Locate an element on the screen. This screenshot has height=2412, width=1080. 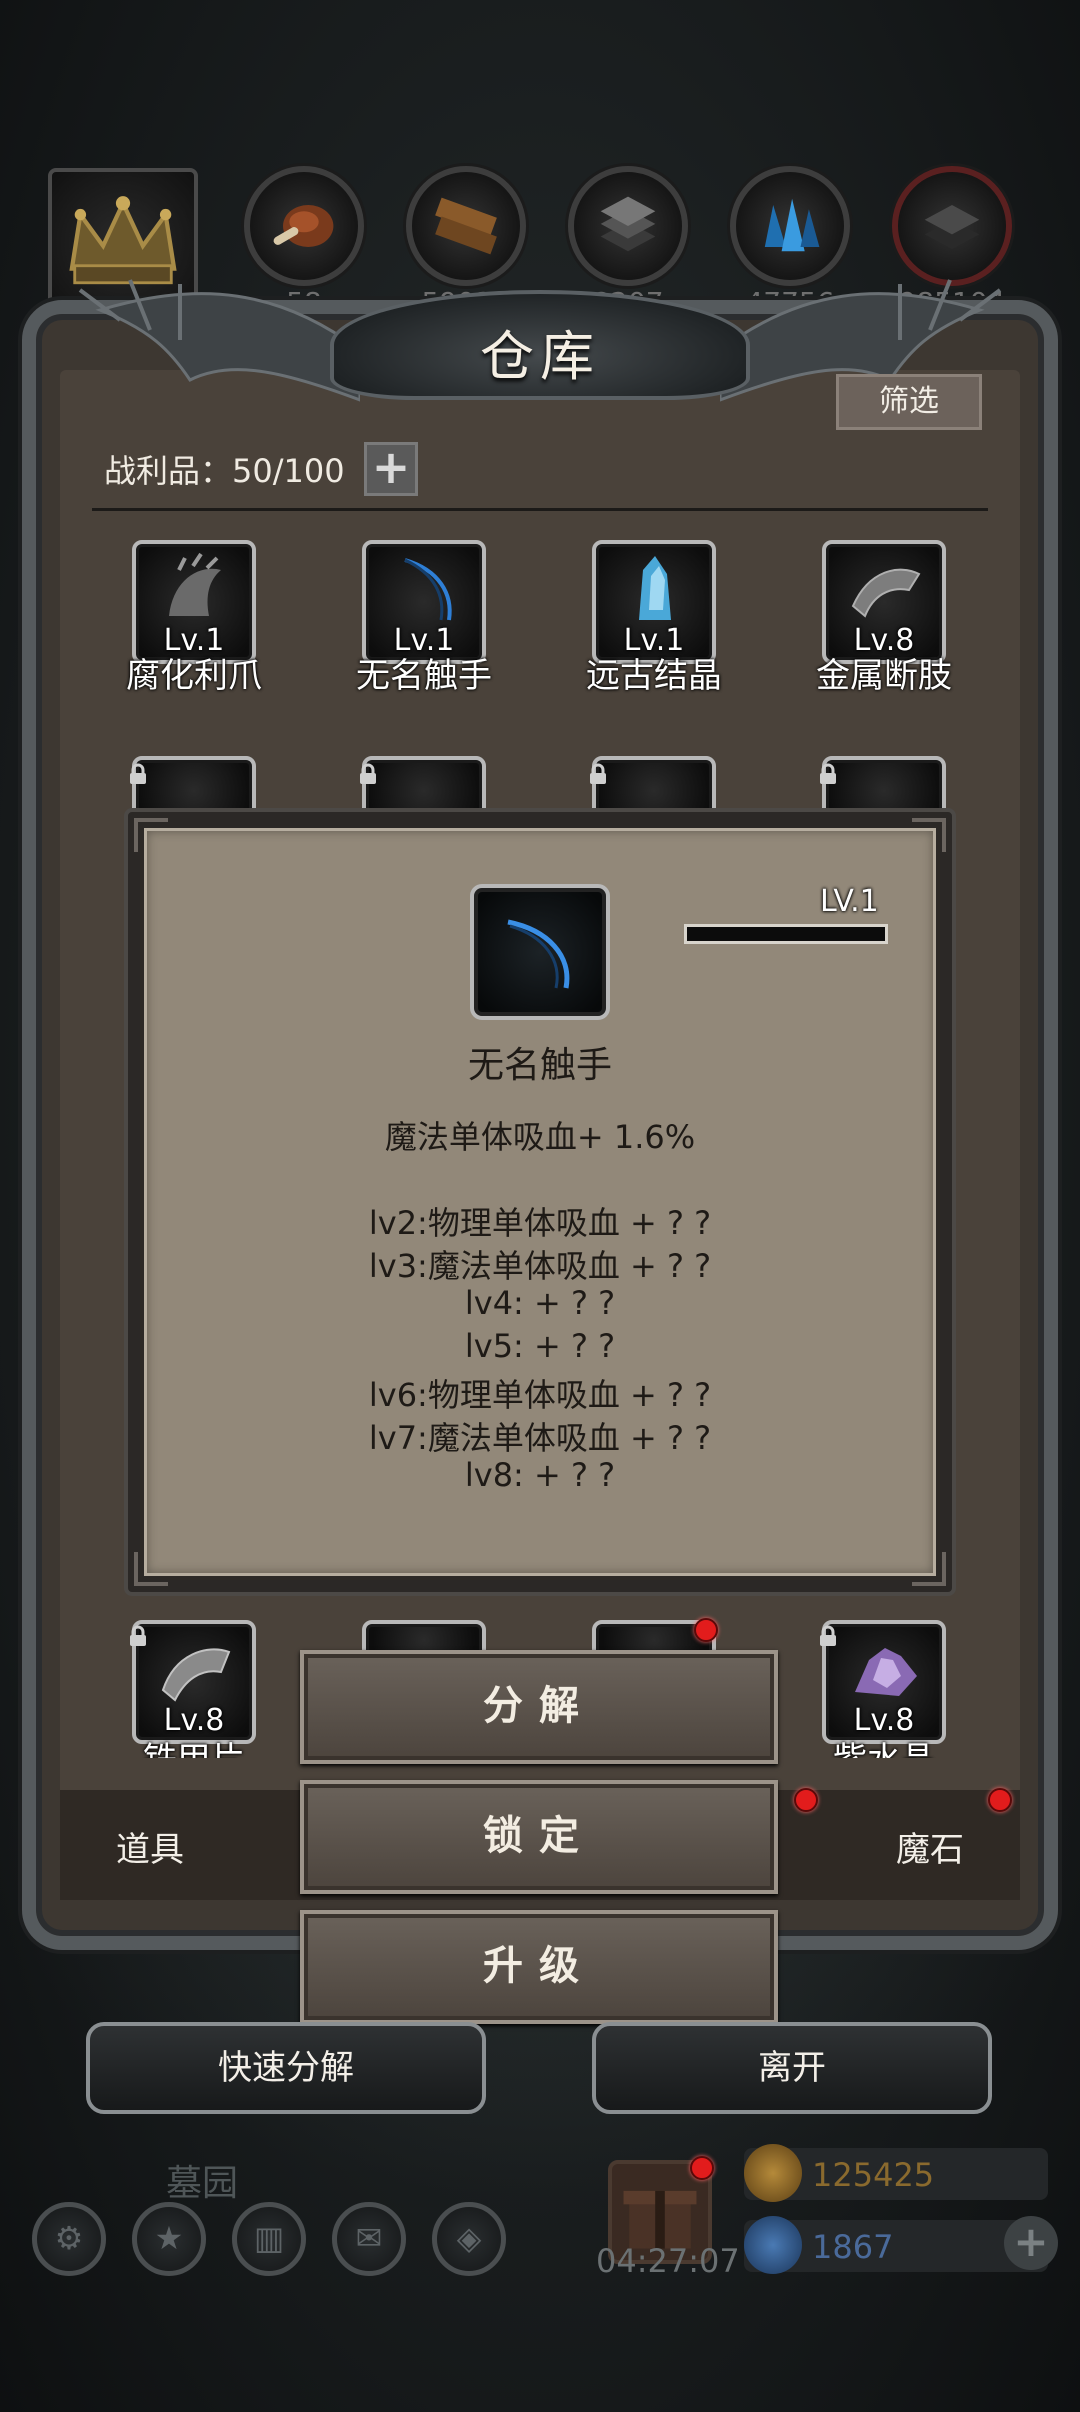
event-timer: 04:27:07 is located at coordinates (668, 2261).